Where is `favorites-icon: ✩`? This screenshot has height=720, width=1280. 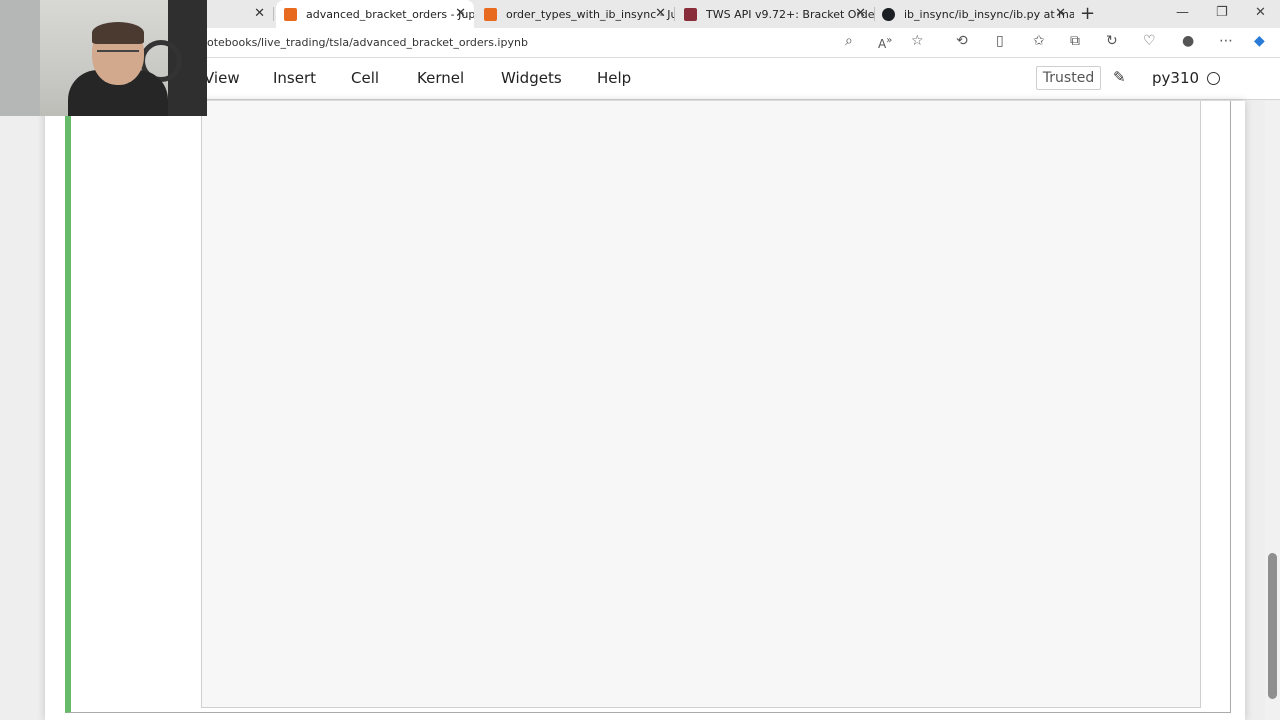 favorites-icon: ✩ is located at coordinates (1039, 41).